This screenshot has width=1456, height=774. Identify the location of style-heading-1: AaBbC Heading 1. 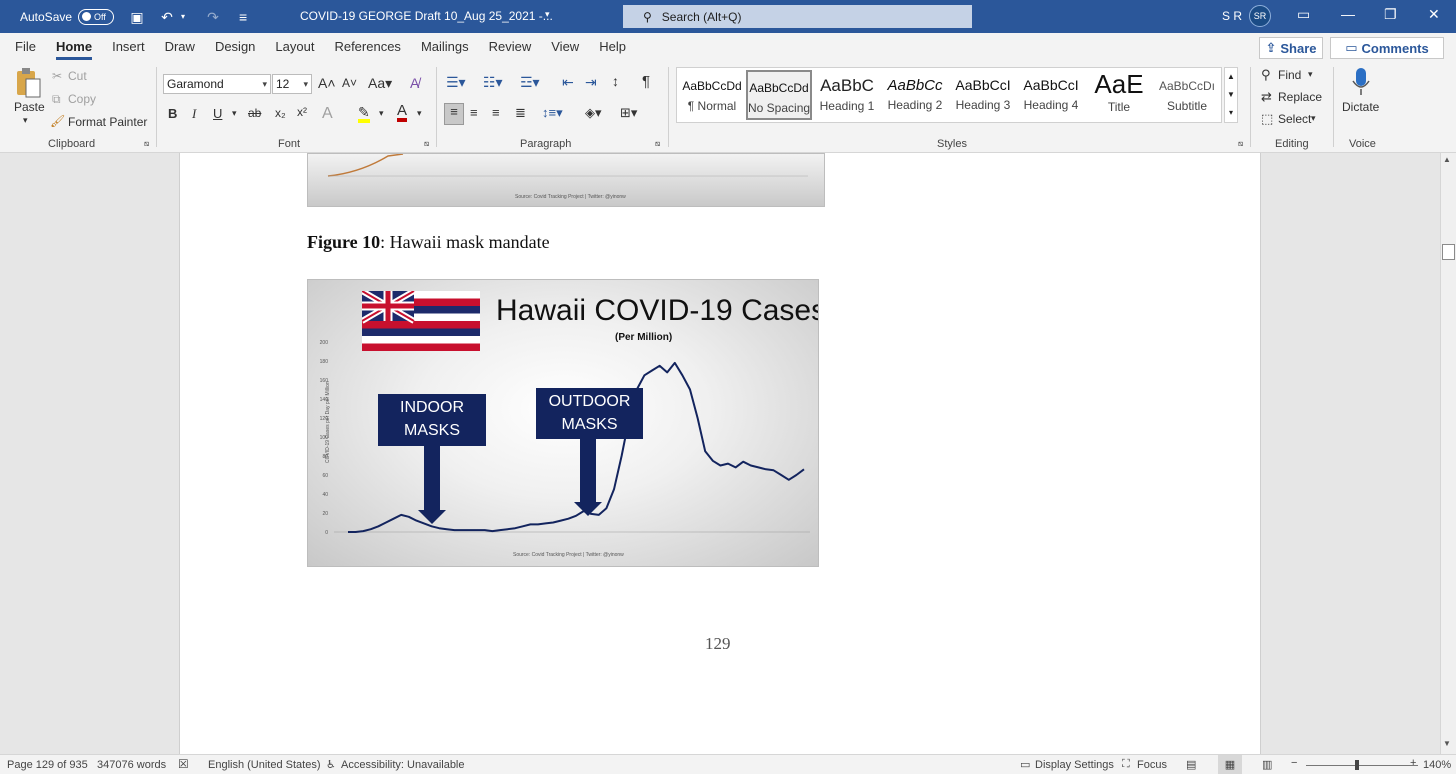
(847, 95).